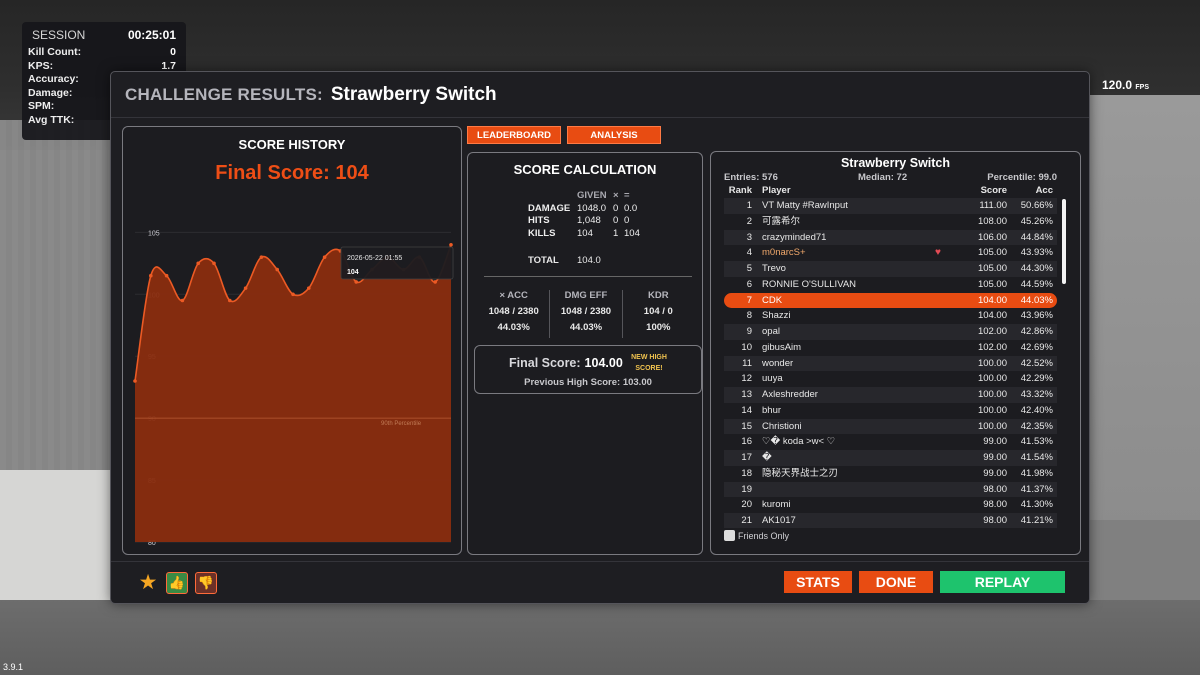  I want to click on leaderboard-row-current-player: 7 CDK 104.00 44.03%, so click(890, 300).